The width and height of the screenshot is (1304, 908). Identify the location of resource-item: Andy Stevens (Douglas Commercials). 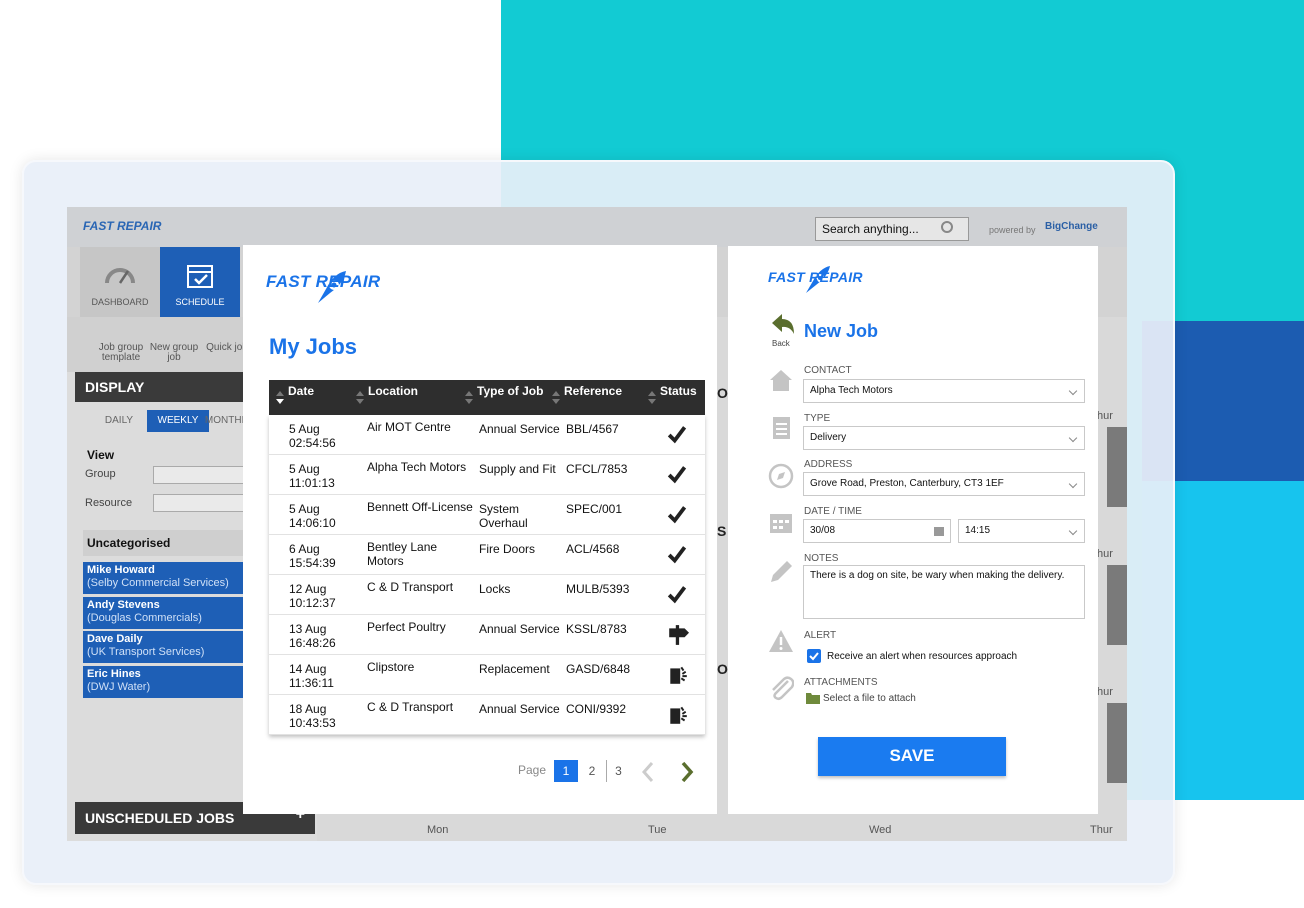
(163, 613).